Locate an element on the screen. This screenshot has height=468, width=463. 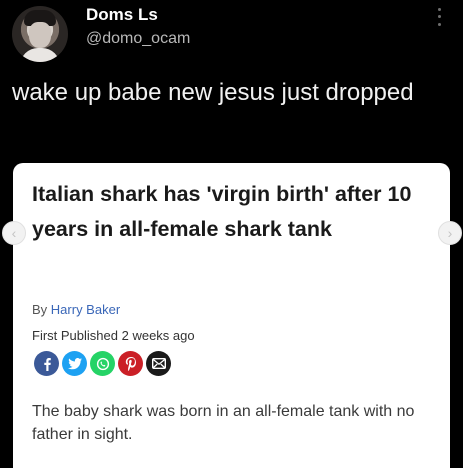
display-name: Doms Ls is located at coordinates (122, 15).